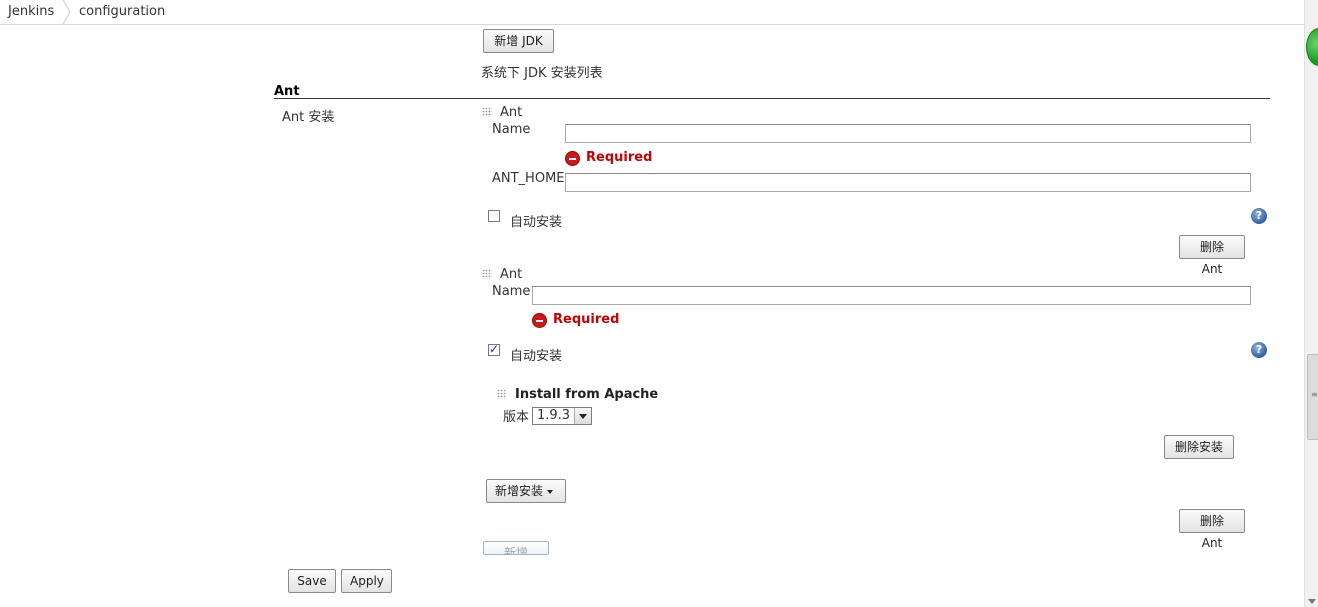  I want to click on ant-home-input, so click(908, 182).